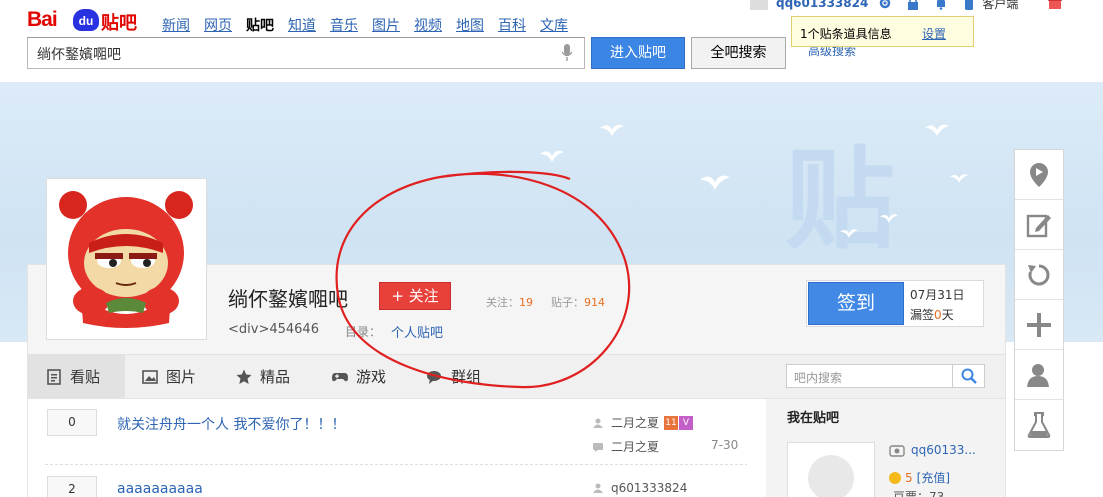 The height and width of the screenshot is (497, 1103). What do you see at coordinates (344, 25) in the screenshot?
I see `nav-music: 音乐` at bounding box center [344, 25].